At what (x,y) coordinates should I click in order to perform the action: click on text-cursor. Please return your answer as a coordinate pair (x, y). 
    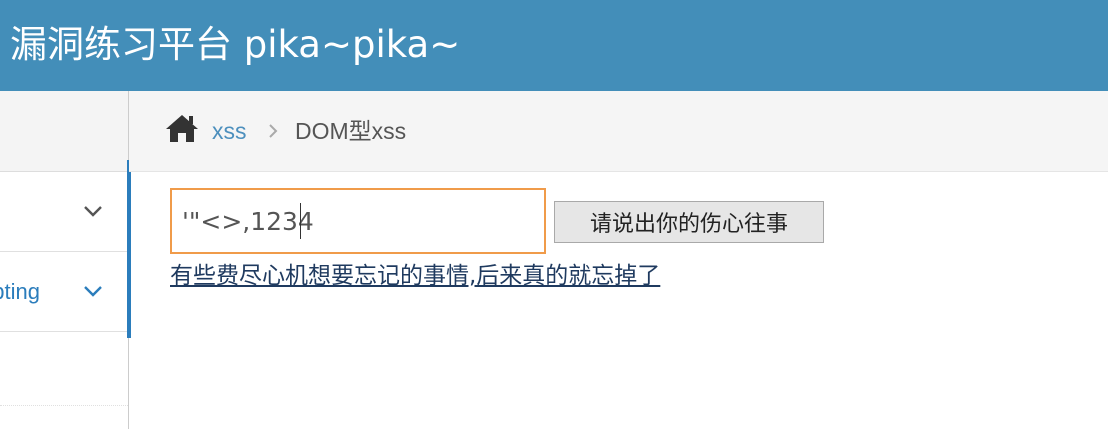
    Looking at the image, I should click on (300, 221).